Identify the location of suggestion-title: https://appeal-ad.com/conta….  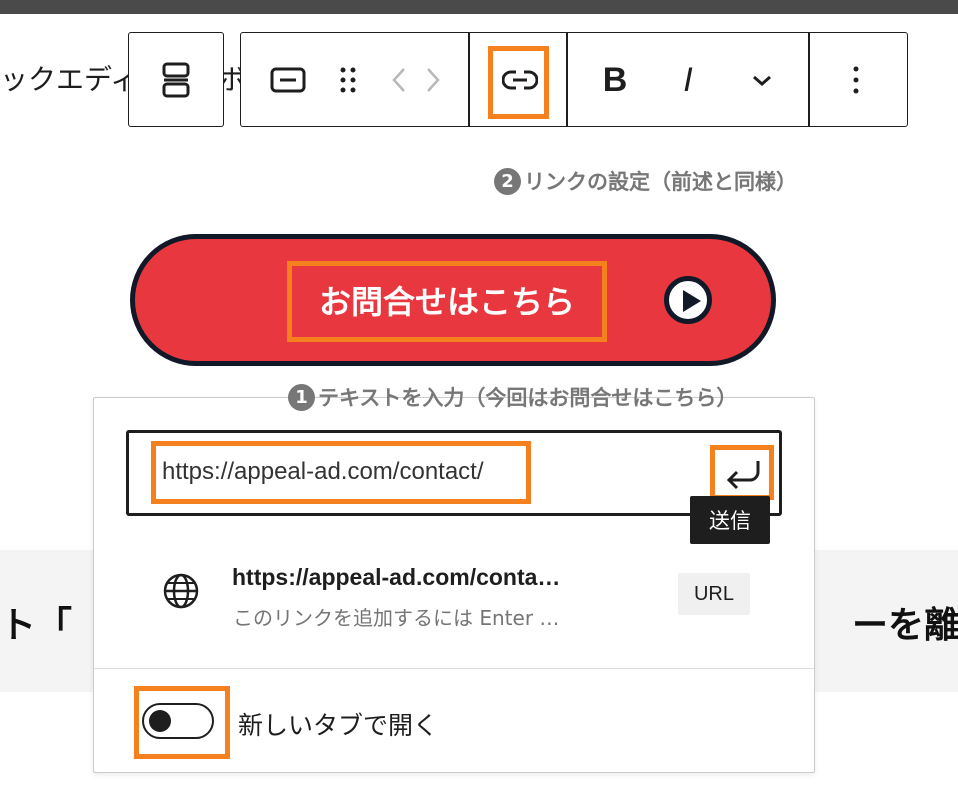
(396, 577).